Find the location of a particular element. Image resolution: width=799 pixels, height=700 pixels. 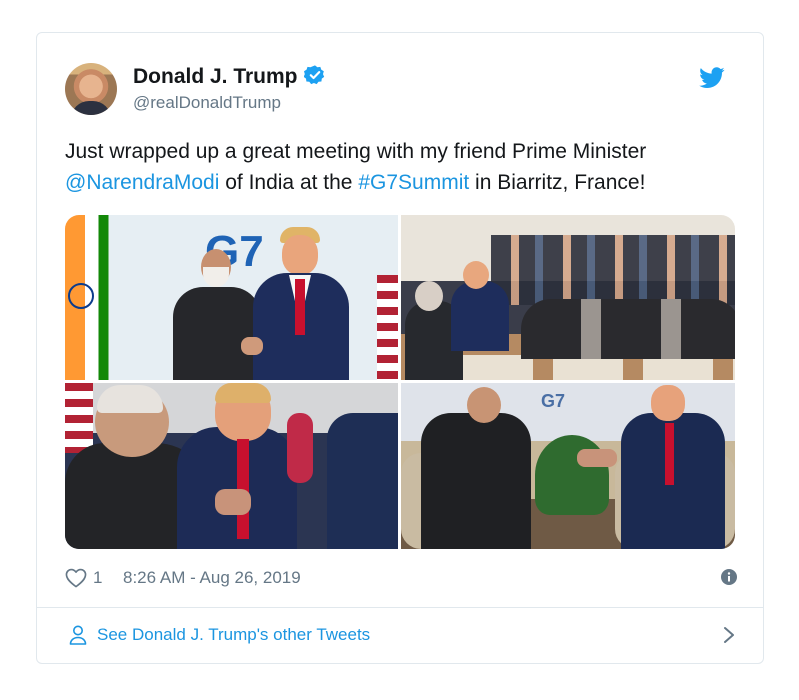

person-trump-head is located at coordinates (300, 255).